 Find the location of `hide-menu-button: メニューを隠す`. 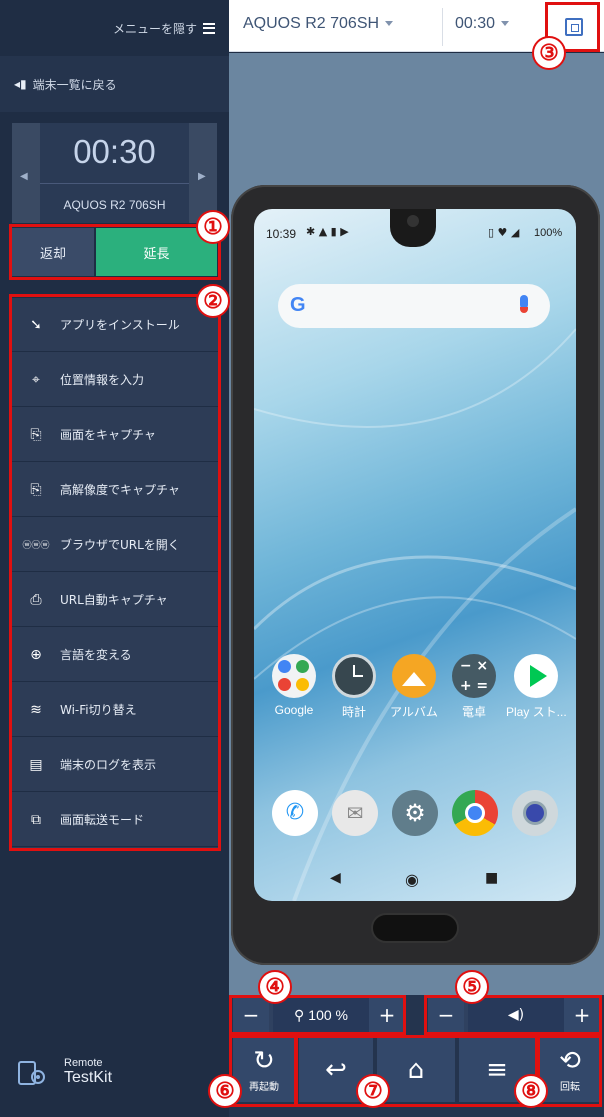

hide-menu-button: メニューを隠す is located at coordinates (114, 28).